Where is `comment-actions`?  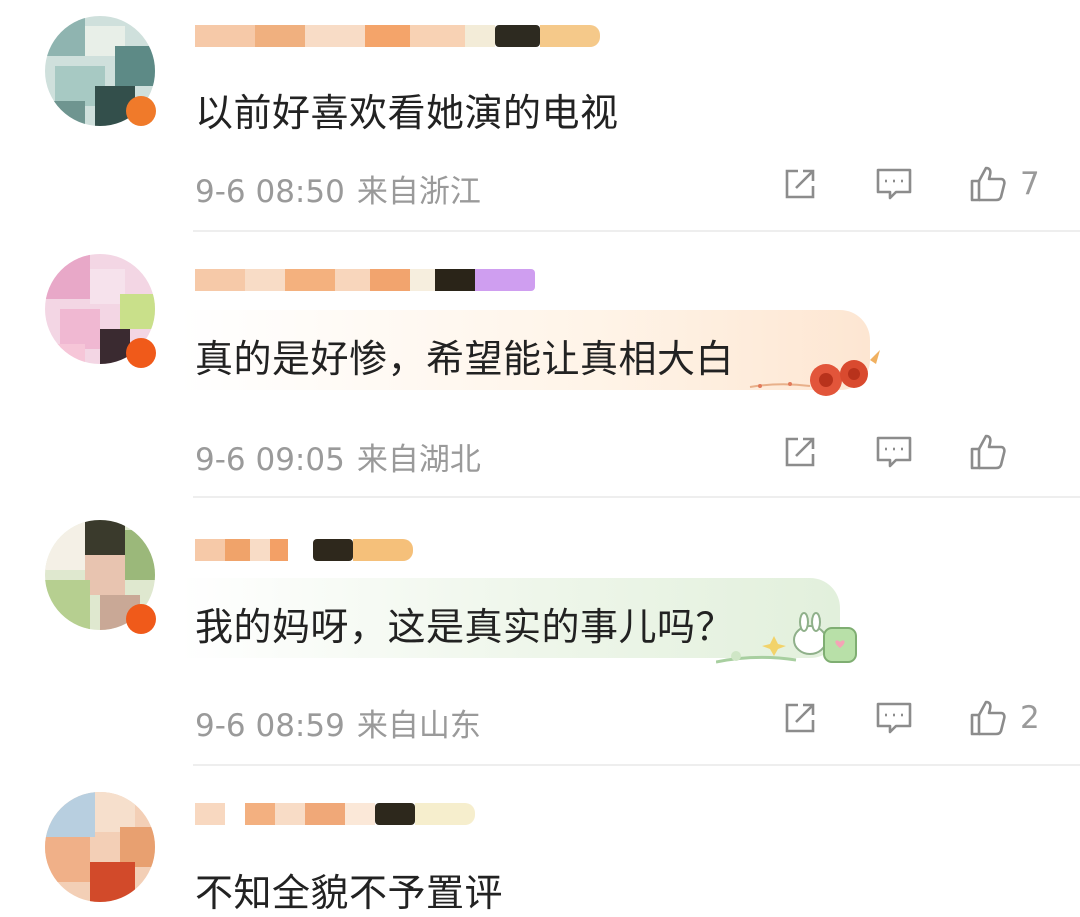 comment-actions is located at coordinates (884, 452).